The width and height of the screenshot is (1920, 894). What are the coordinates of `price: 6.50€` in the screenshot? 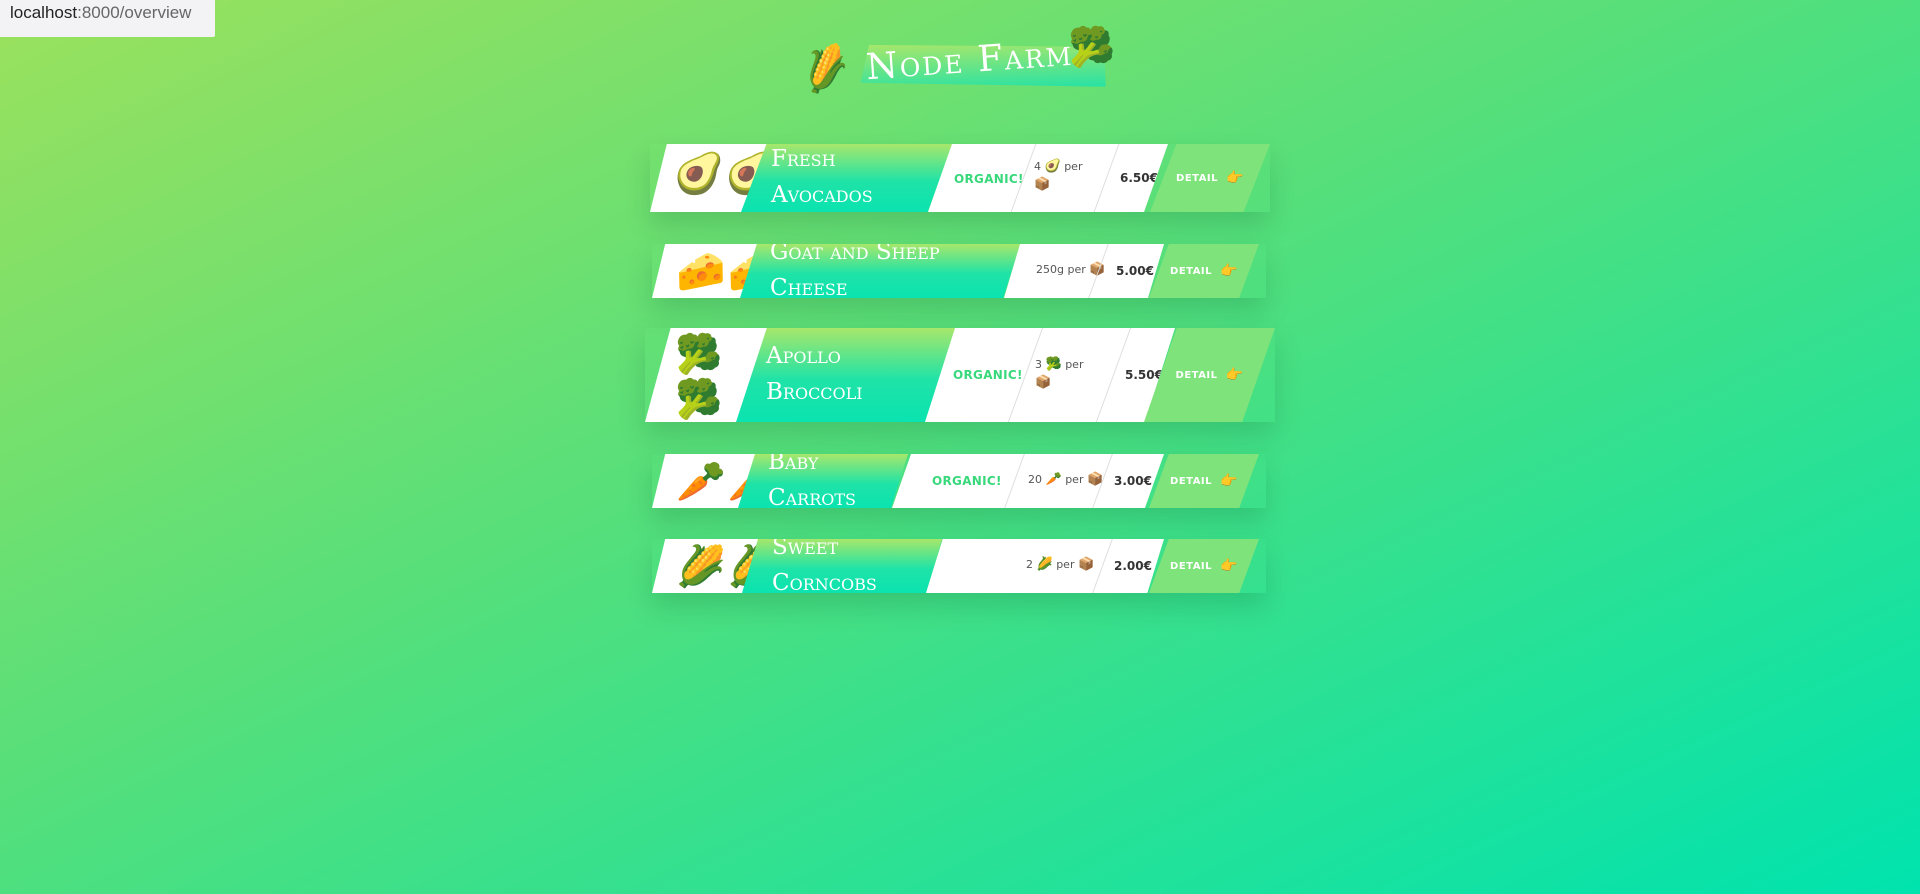 It's located at (1139, 178).